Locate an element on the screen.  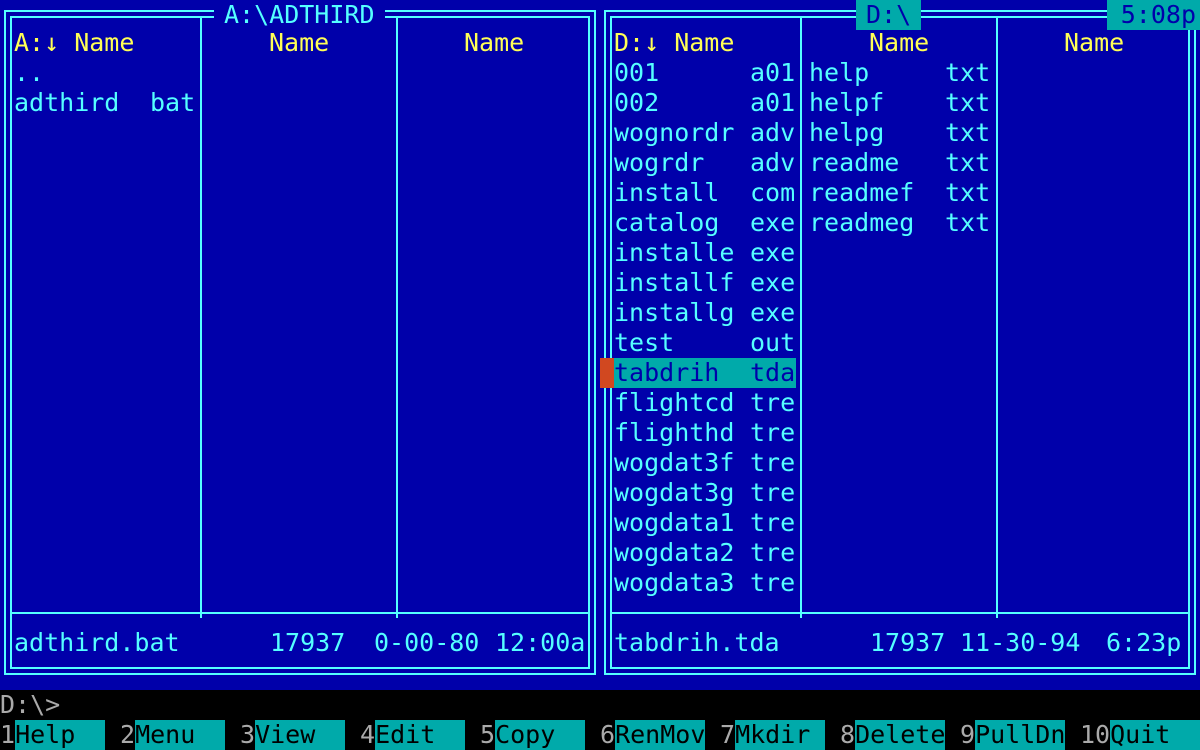
fkey-label: PullDn is located at coordinates (1020, 735).